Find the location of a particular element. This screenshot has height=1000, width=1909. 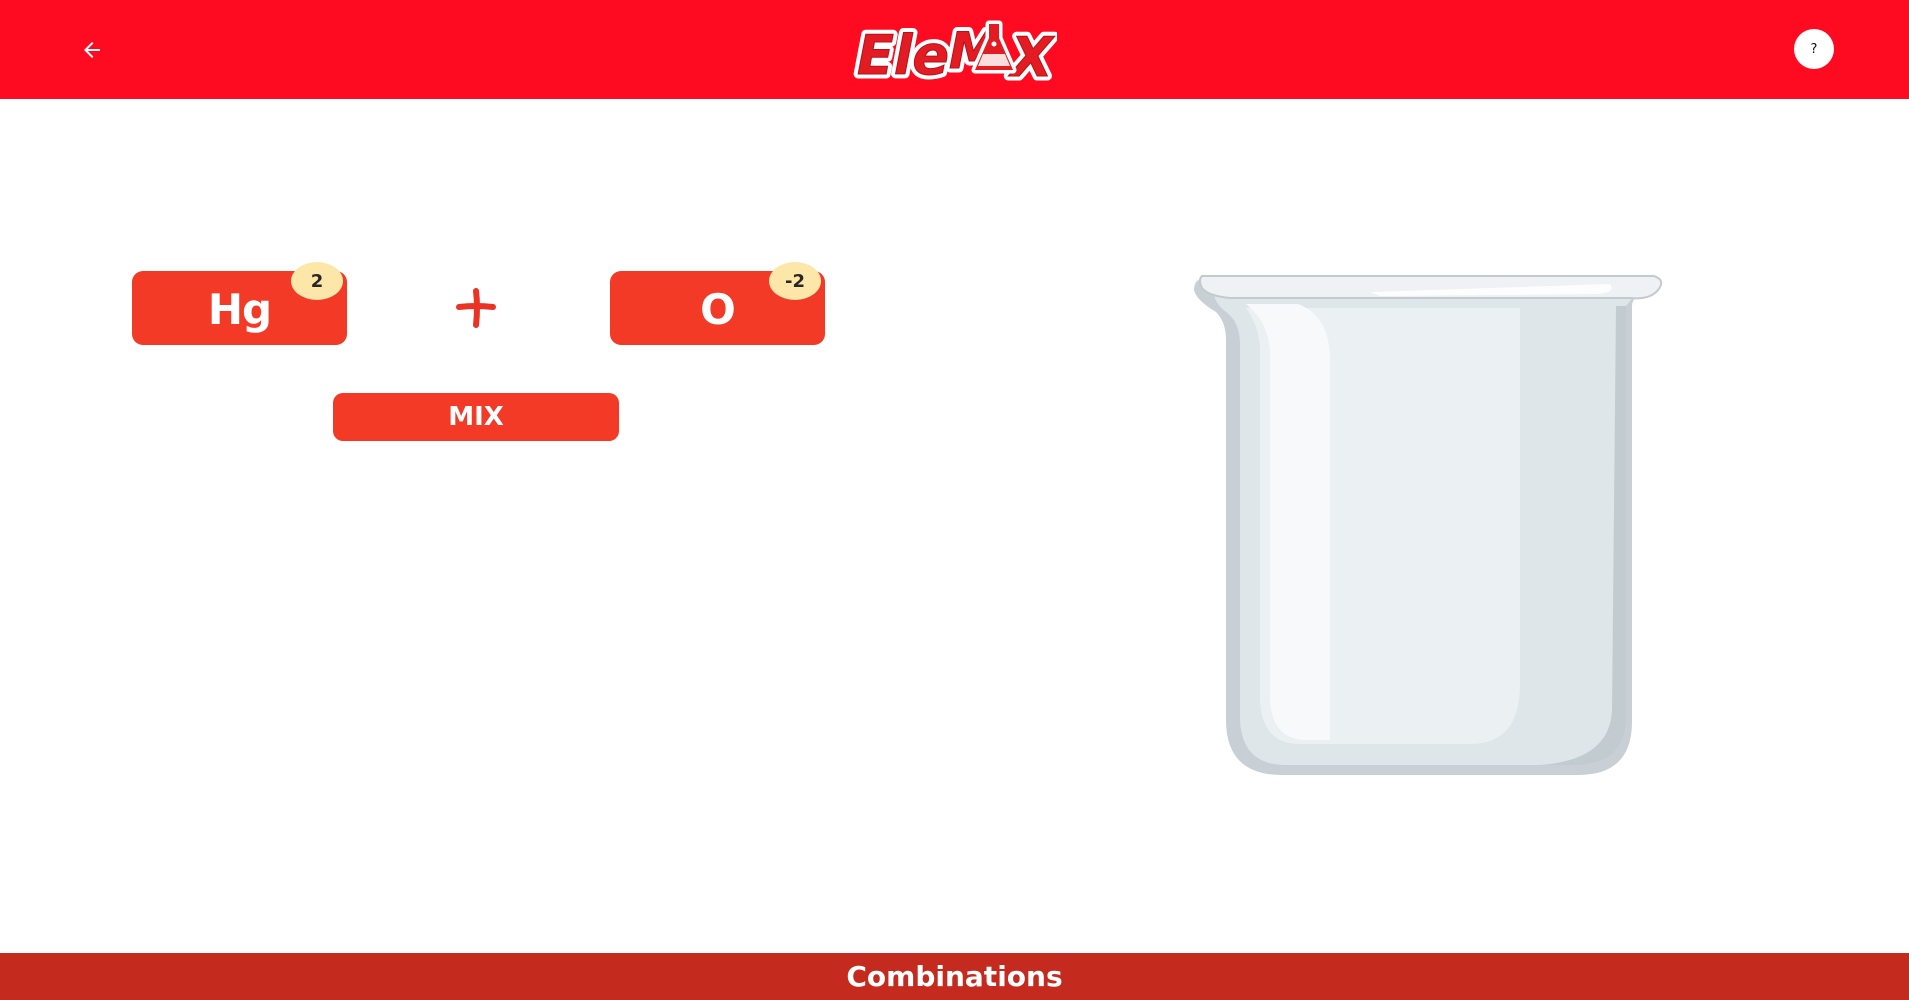

elemax-logo: Ele Ele M M X X is located at coordinates (955, 51).